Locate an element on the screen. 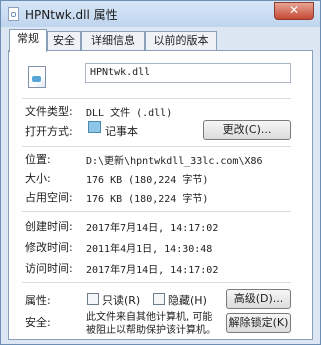 The height and width of the screenshot is (345, 321). notepad-icon is located at coordinates (94, 127).